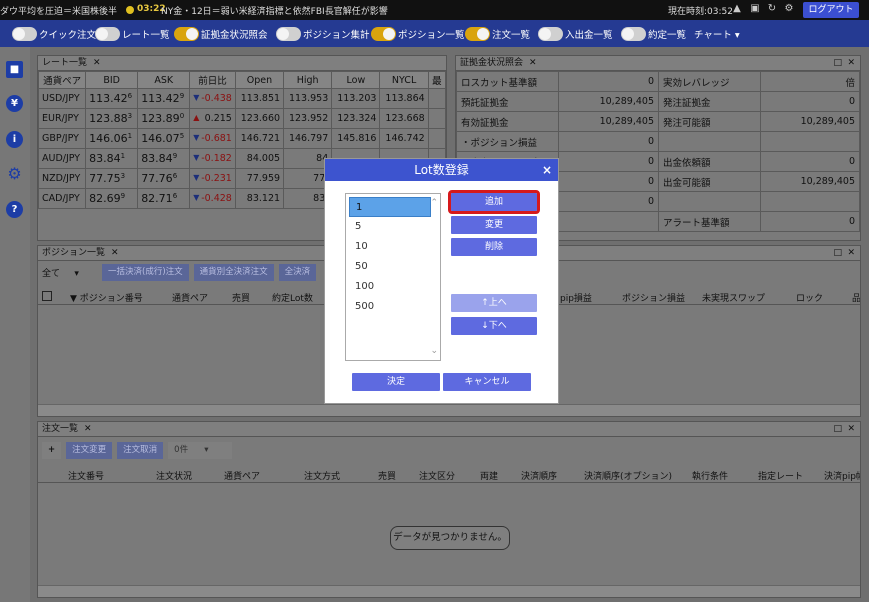 This screenshot has width=869, height=602. I want to click on news-headline-left: ダウ平均を圧迫＝米国株後半, so click(58, 10).